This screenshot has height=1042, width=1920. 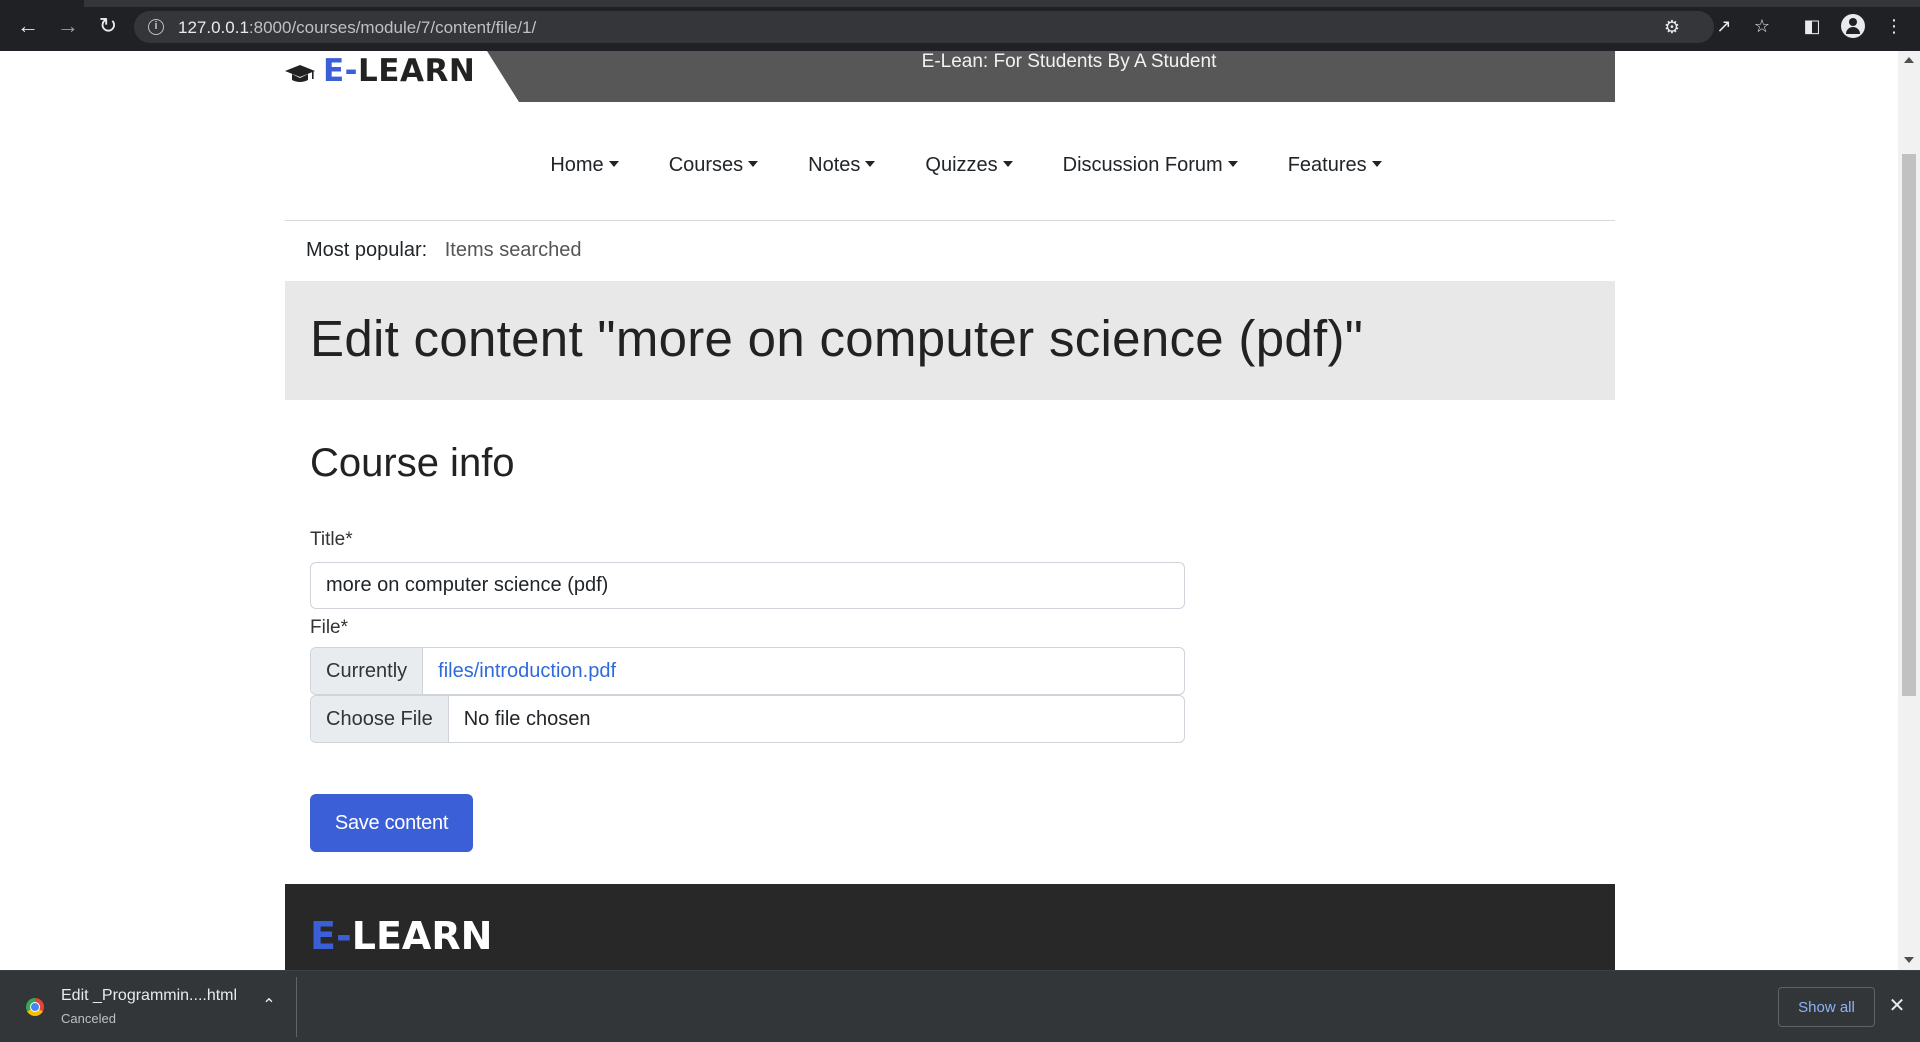 I want to click on title-input, so click(x=747, y=585).